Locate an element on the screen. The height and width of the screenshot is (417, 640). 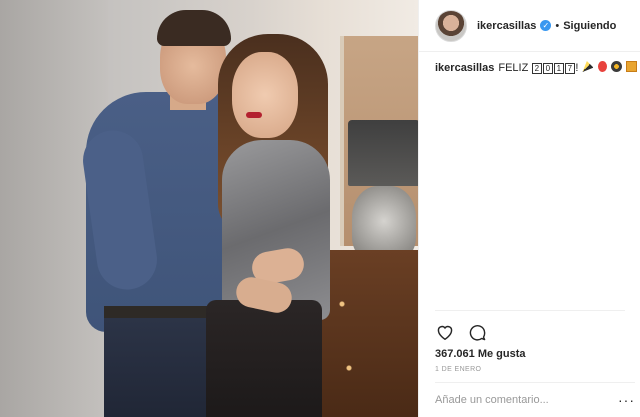
post-header: ikercasillas ✓ • Siguiendo is located at coordinates (529, 26).